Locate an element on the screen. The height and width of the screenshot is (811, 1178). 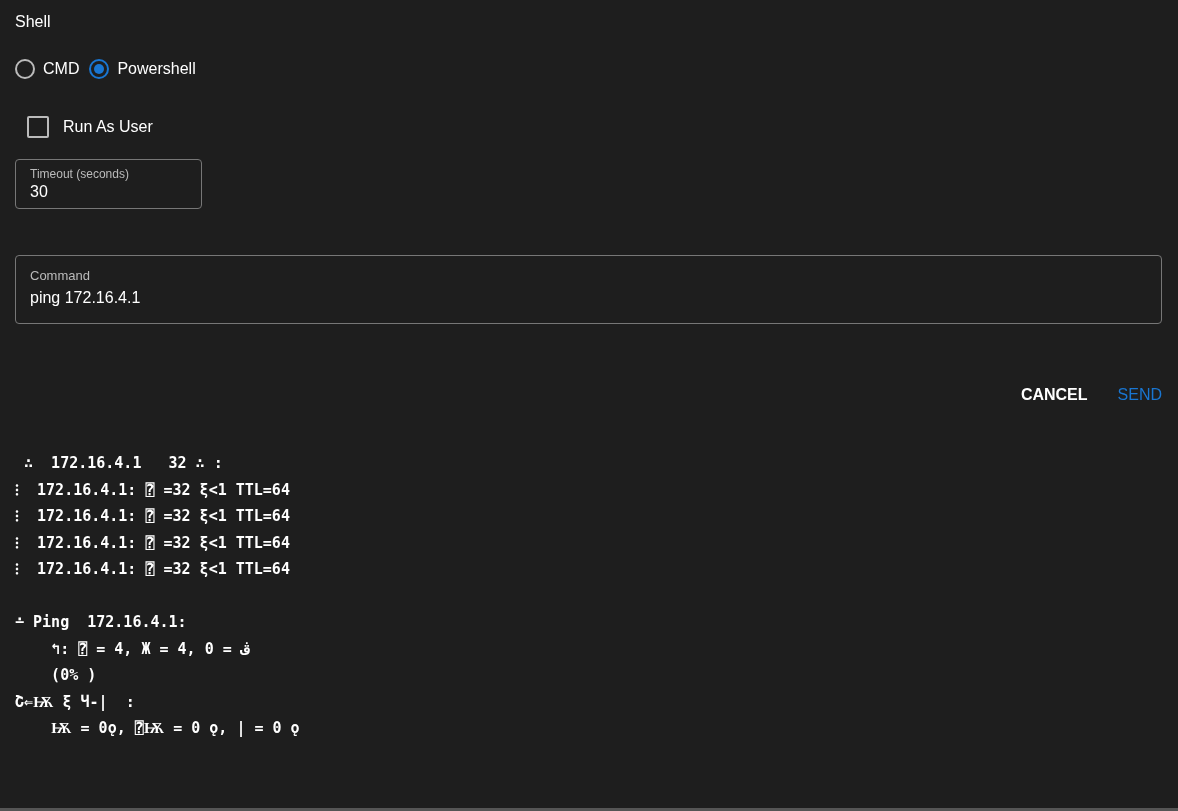
run-as-user-checkbox: Run As User is located at coordinates (594, 127).